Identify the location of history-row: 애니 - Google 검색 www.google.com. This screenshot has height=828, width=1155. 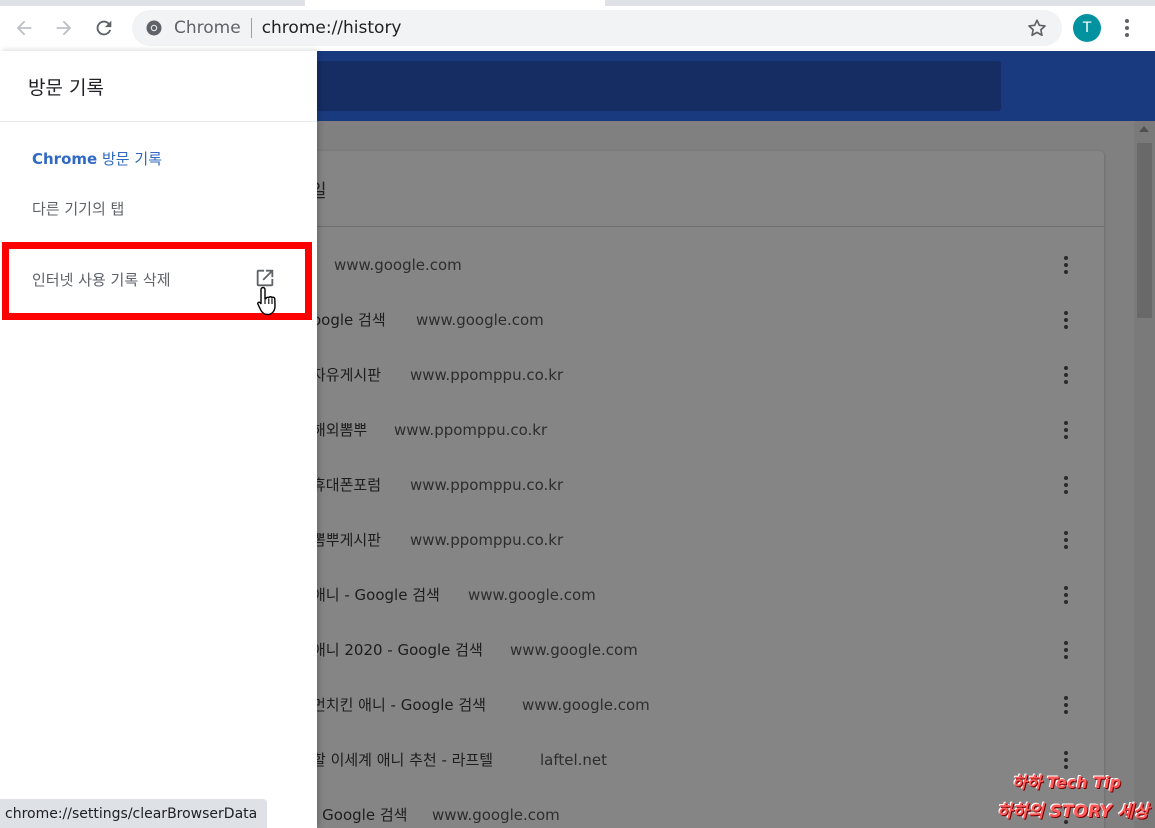
(697, 594).